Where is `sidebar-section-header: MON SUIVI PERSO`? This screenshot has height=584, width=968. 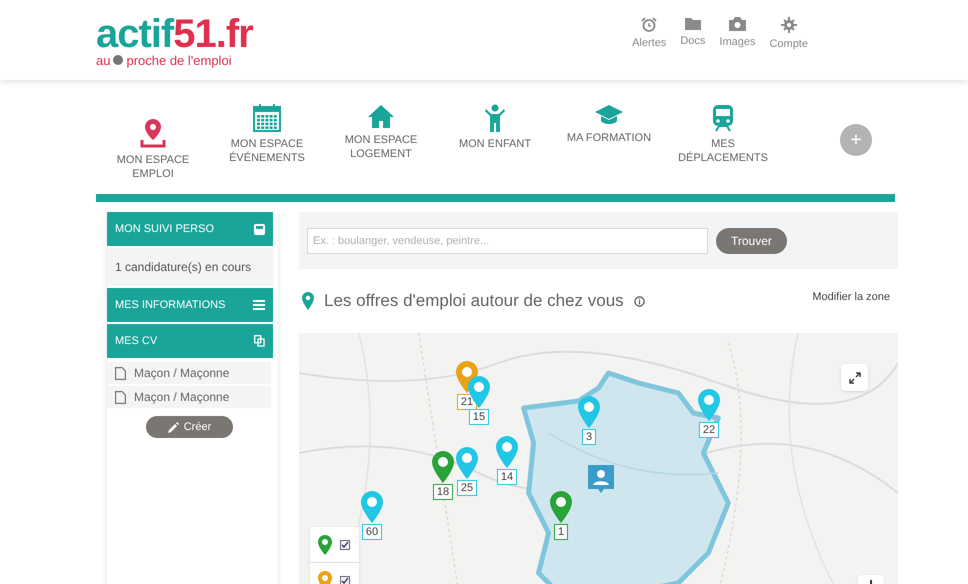 sidebar-section-header: MON SUIVI PERSO is located at coordinates (190, 229).